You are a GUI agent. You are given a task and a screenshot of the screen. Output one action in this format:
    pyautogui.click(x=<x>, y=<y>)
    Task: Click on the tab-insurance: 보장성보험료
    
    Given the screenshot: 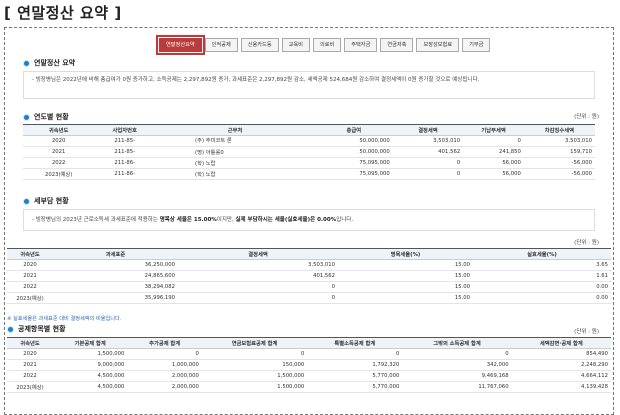 What is the action you would take?
    pyautogui.click(x=438, y=45)
    